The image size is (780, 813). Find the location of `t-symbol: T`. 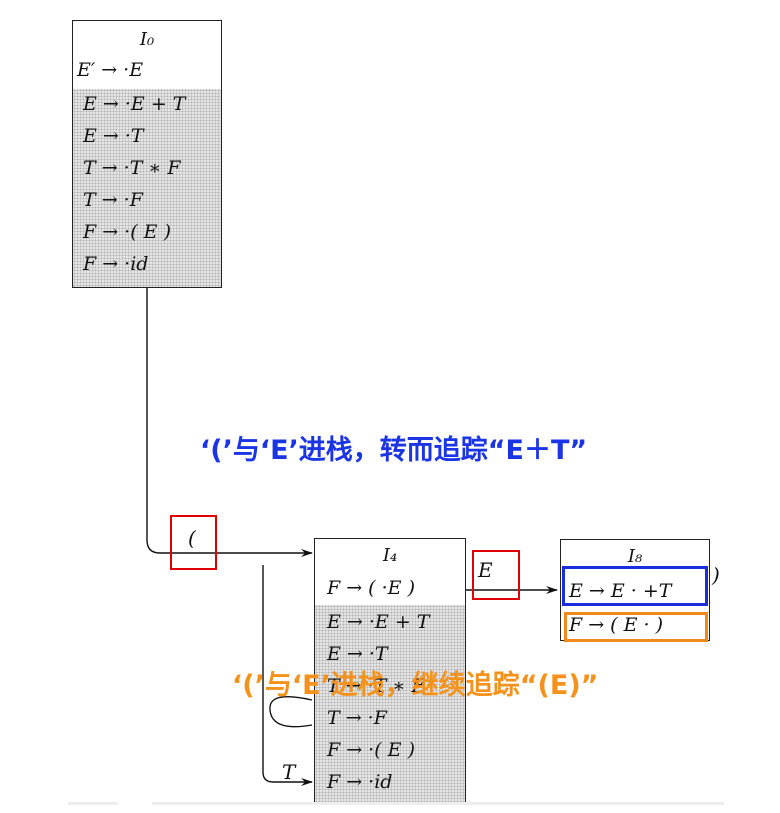

t-symbol: T is located at coordinates (289, 772).